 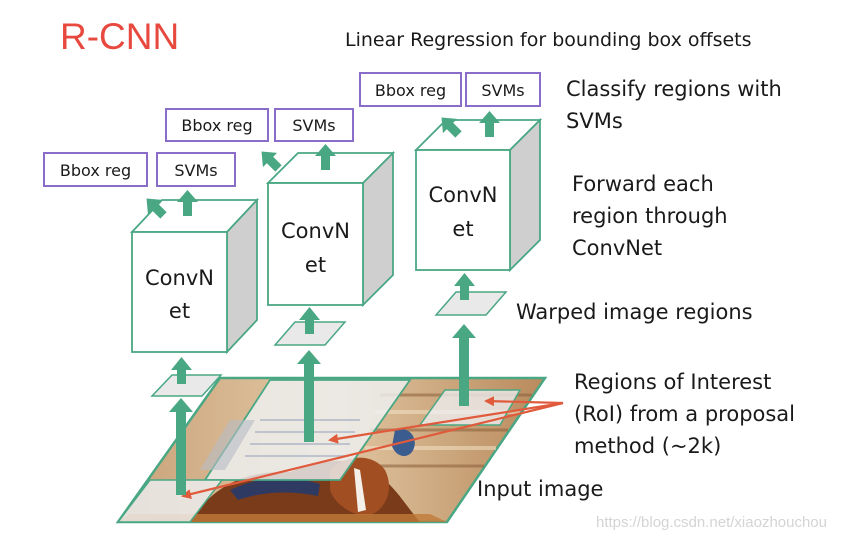 I want to click on svm-label-left: SVMs, so click(x=195, y=170).